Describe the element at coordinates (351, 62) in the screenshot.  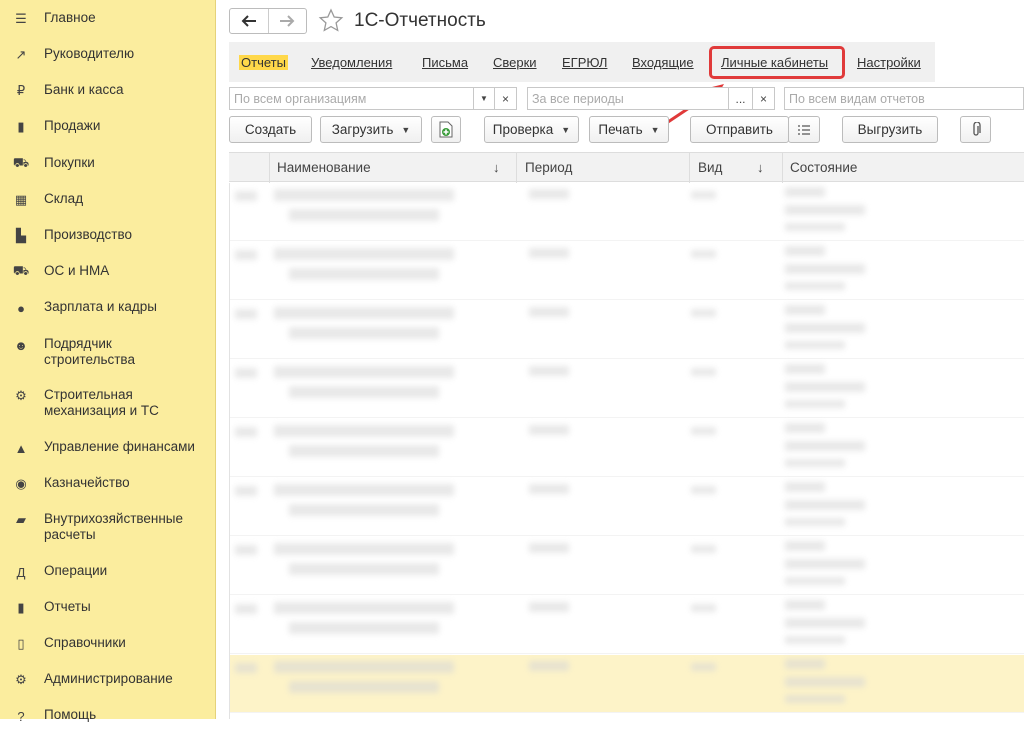
I see `tab-notifications: Уведомления` at that location.